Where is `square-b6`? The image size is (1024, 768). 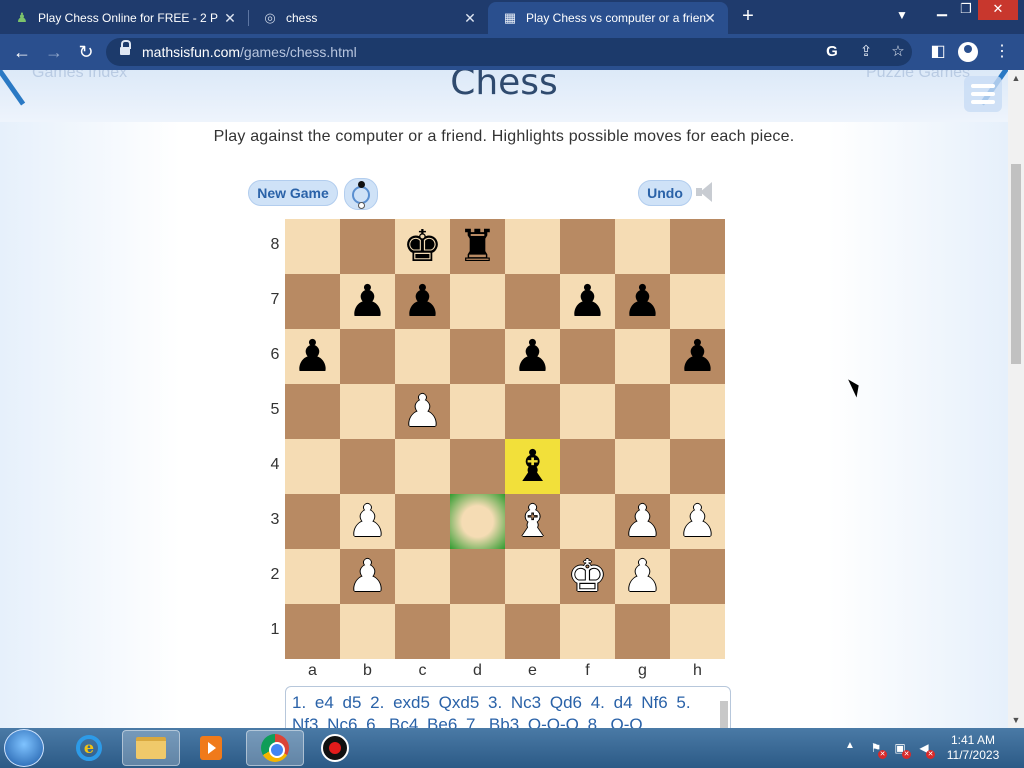 square-b6 is located at coordinates (367, 356).